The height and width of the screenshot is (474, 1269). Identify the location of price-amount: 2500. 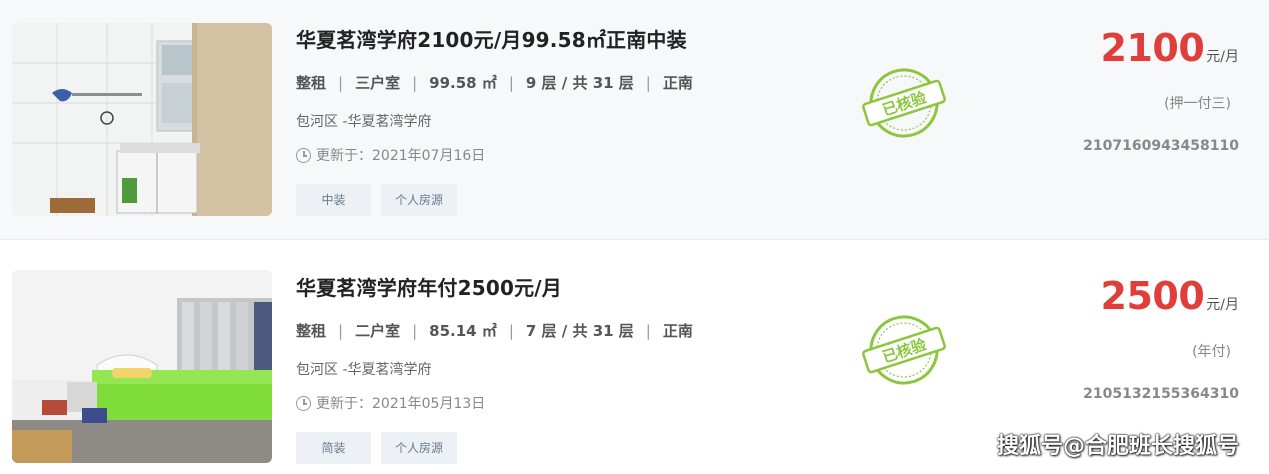
(1152, 296).